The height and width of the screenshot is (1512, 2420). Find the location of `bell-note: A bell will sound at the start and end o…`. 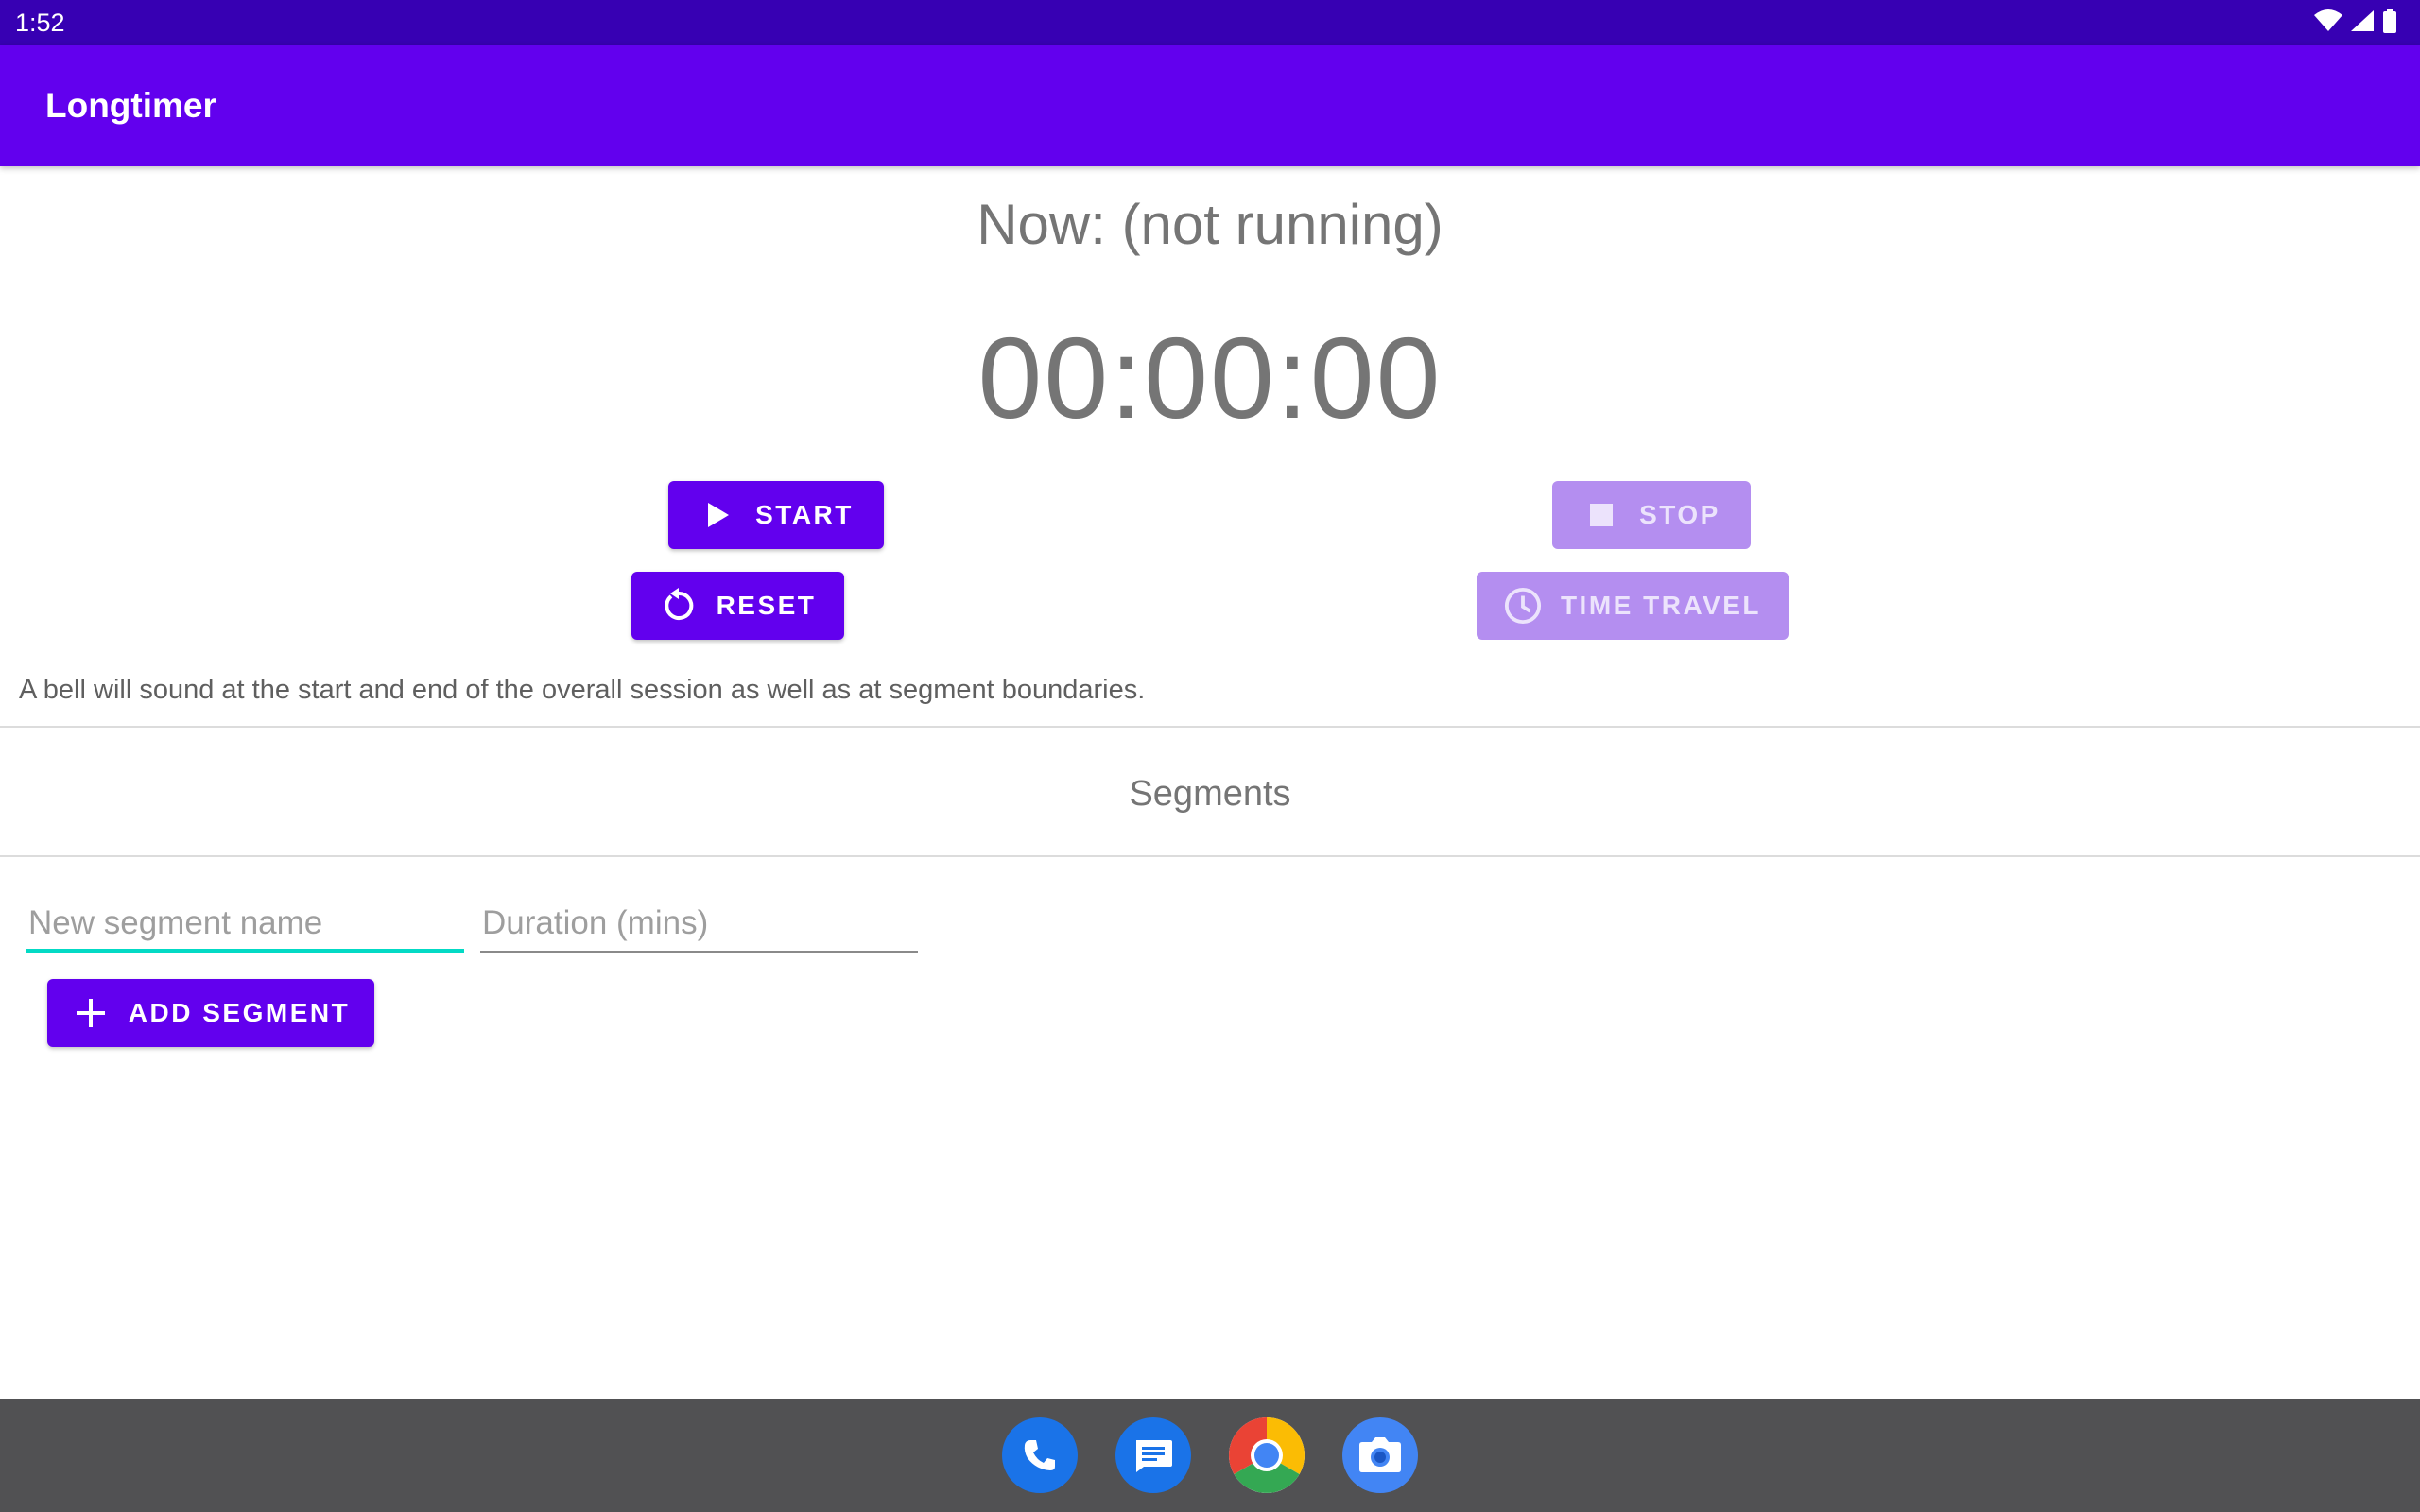

bell-note: A bell will sound at the start and end o… is located at coordinates (582, 690).